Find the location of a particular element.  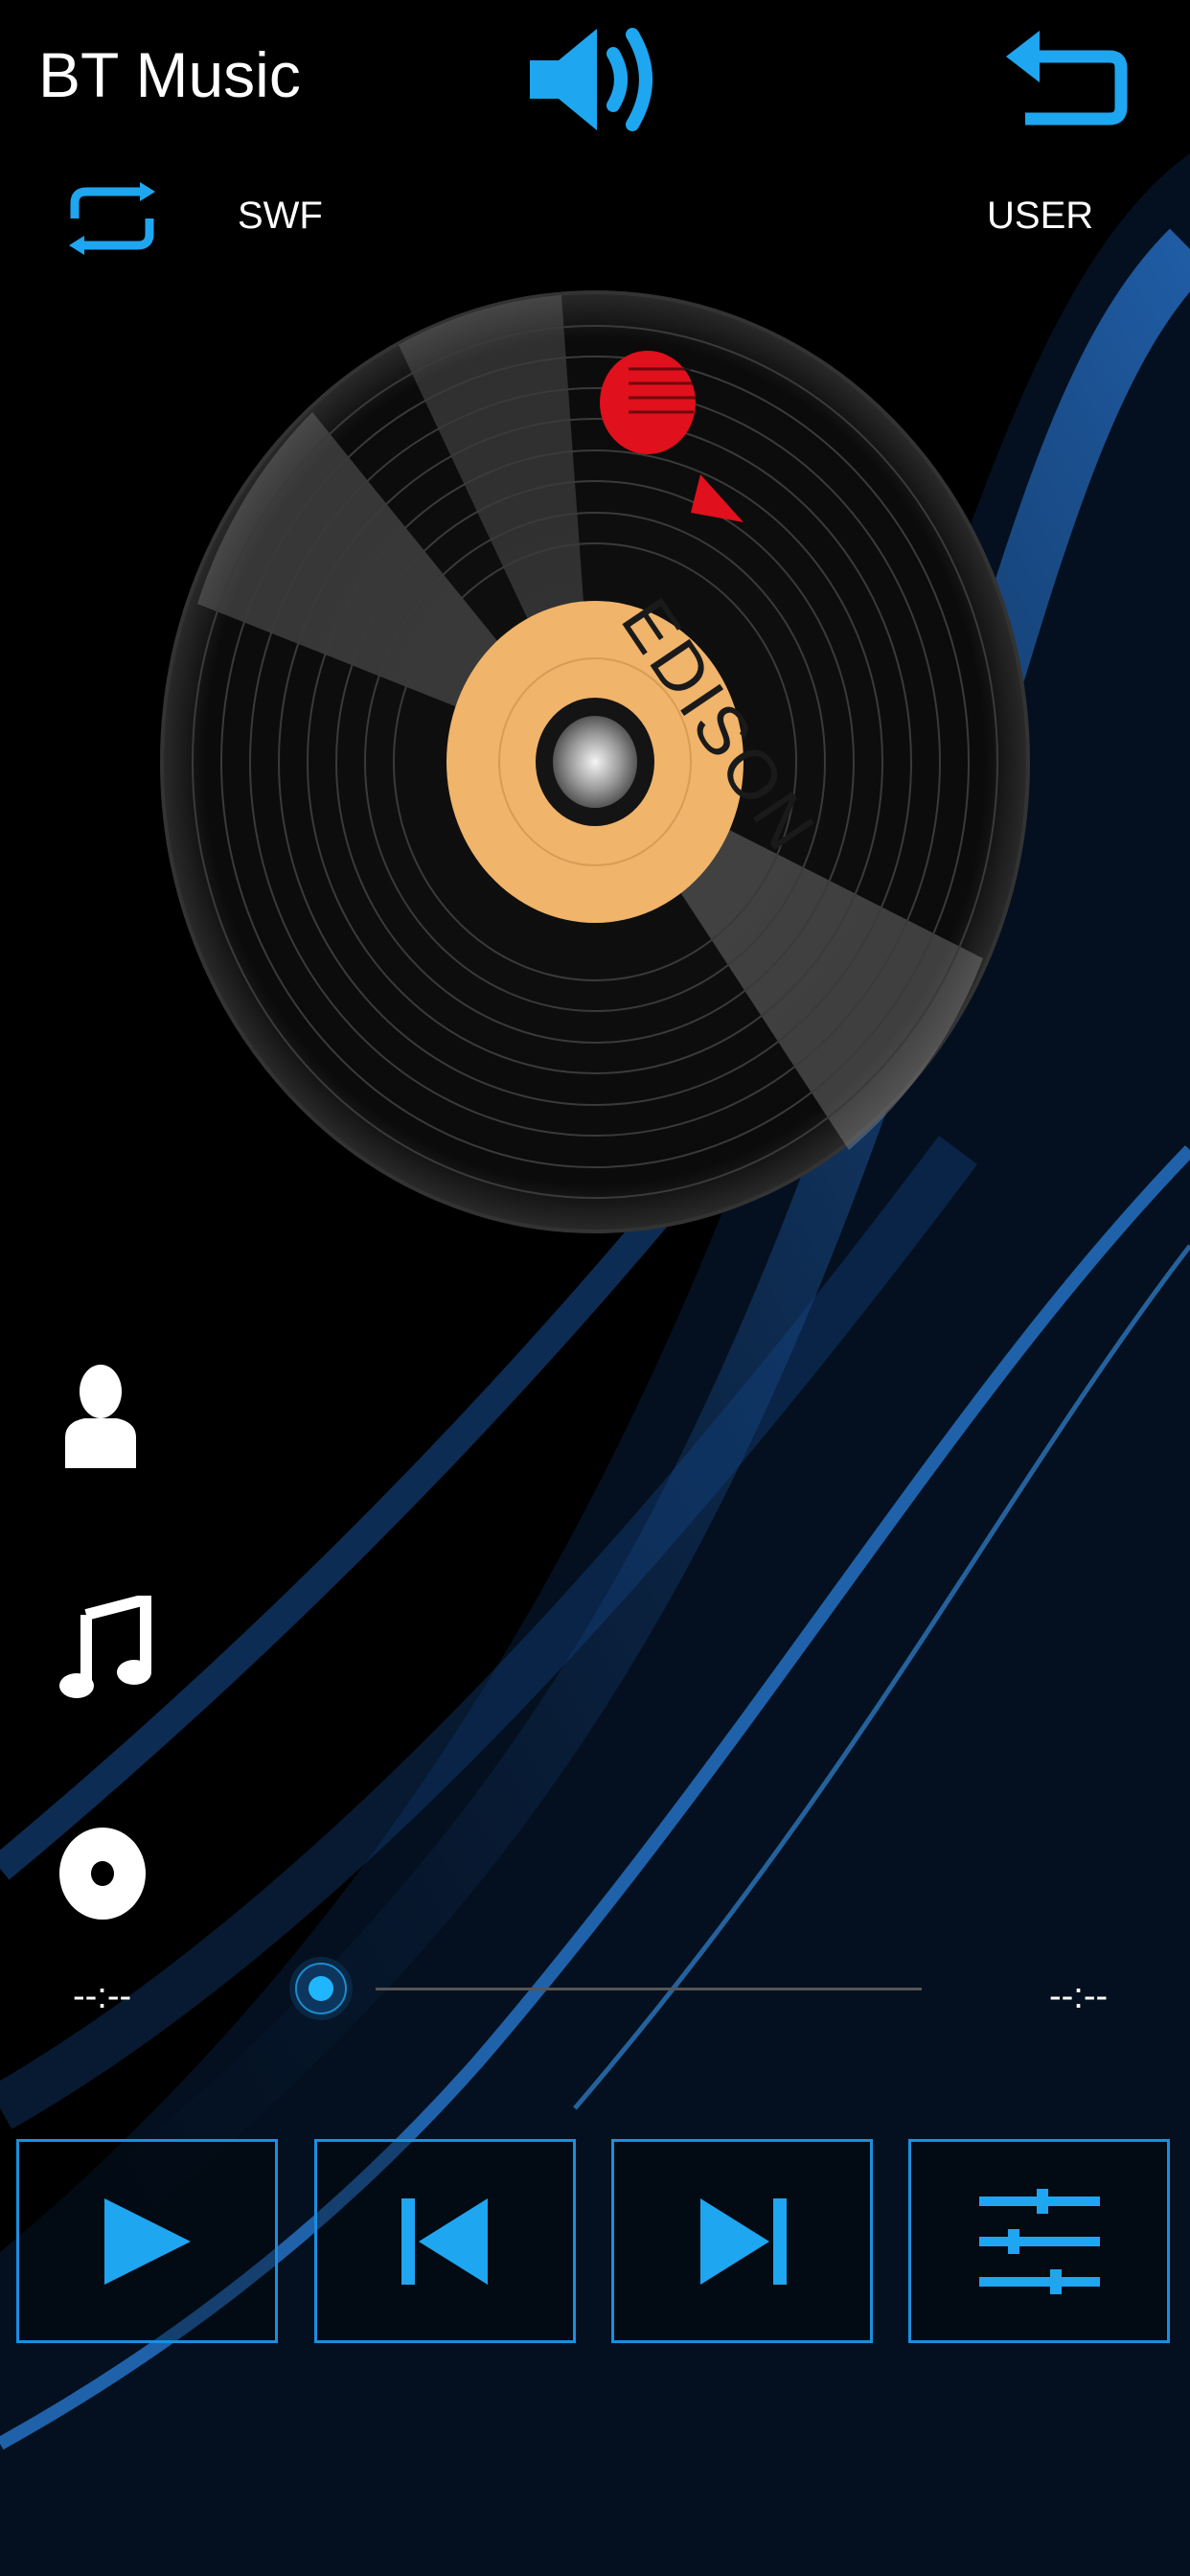

next-button is located at coordinates (742, 2241).